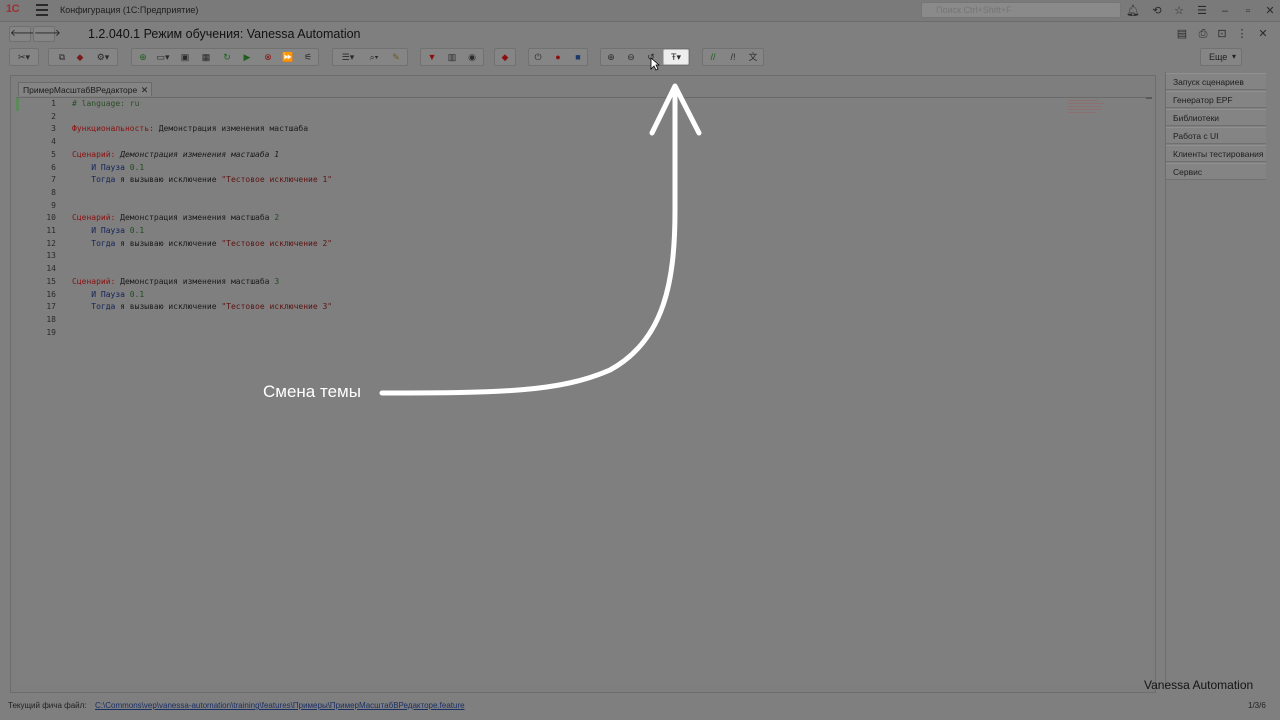  Describe the element at coordinates (312, 391) in the screenshot. I see `annotation-label: Смена темы` at that location.